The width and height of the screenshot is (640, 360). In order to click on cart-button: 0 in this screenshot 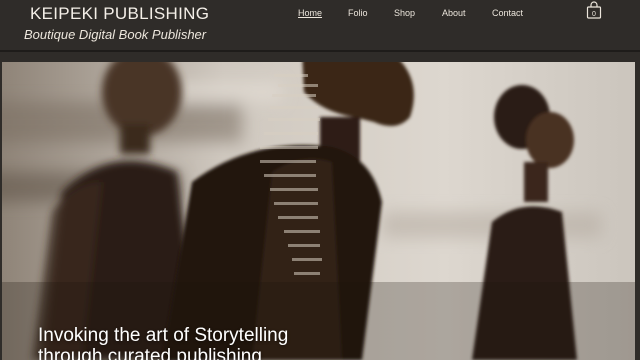, I will do `click(594, 10)`.